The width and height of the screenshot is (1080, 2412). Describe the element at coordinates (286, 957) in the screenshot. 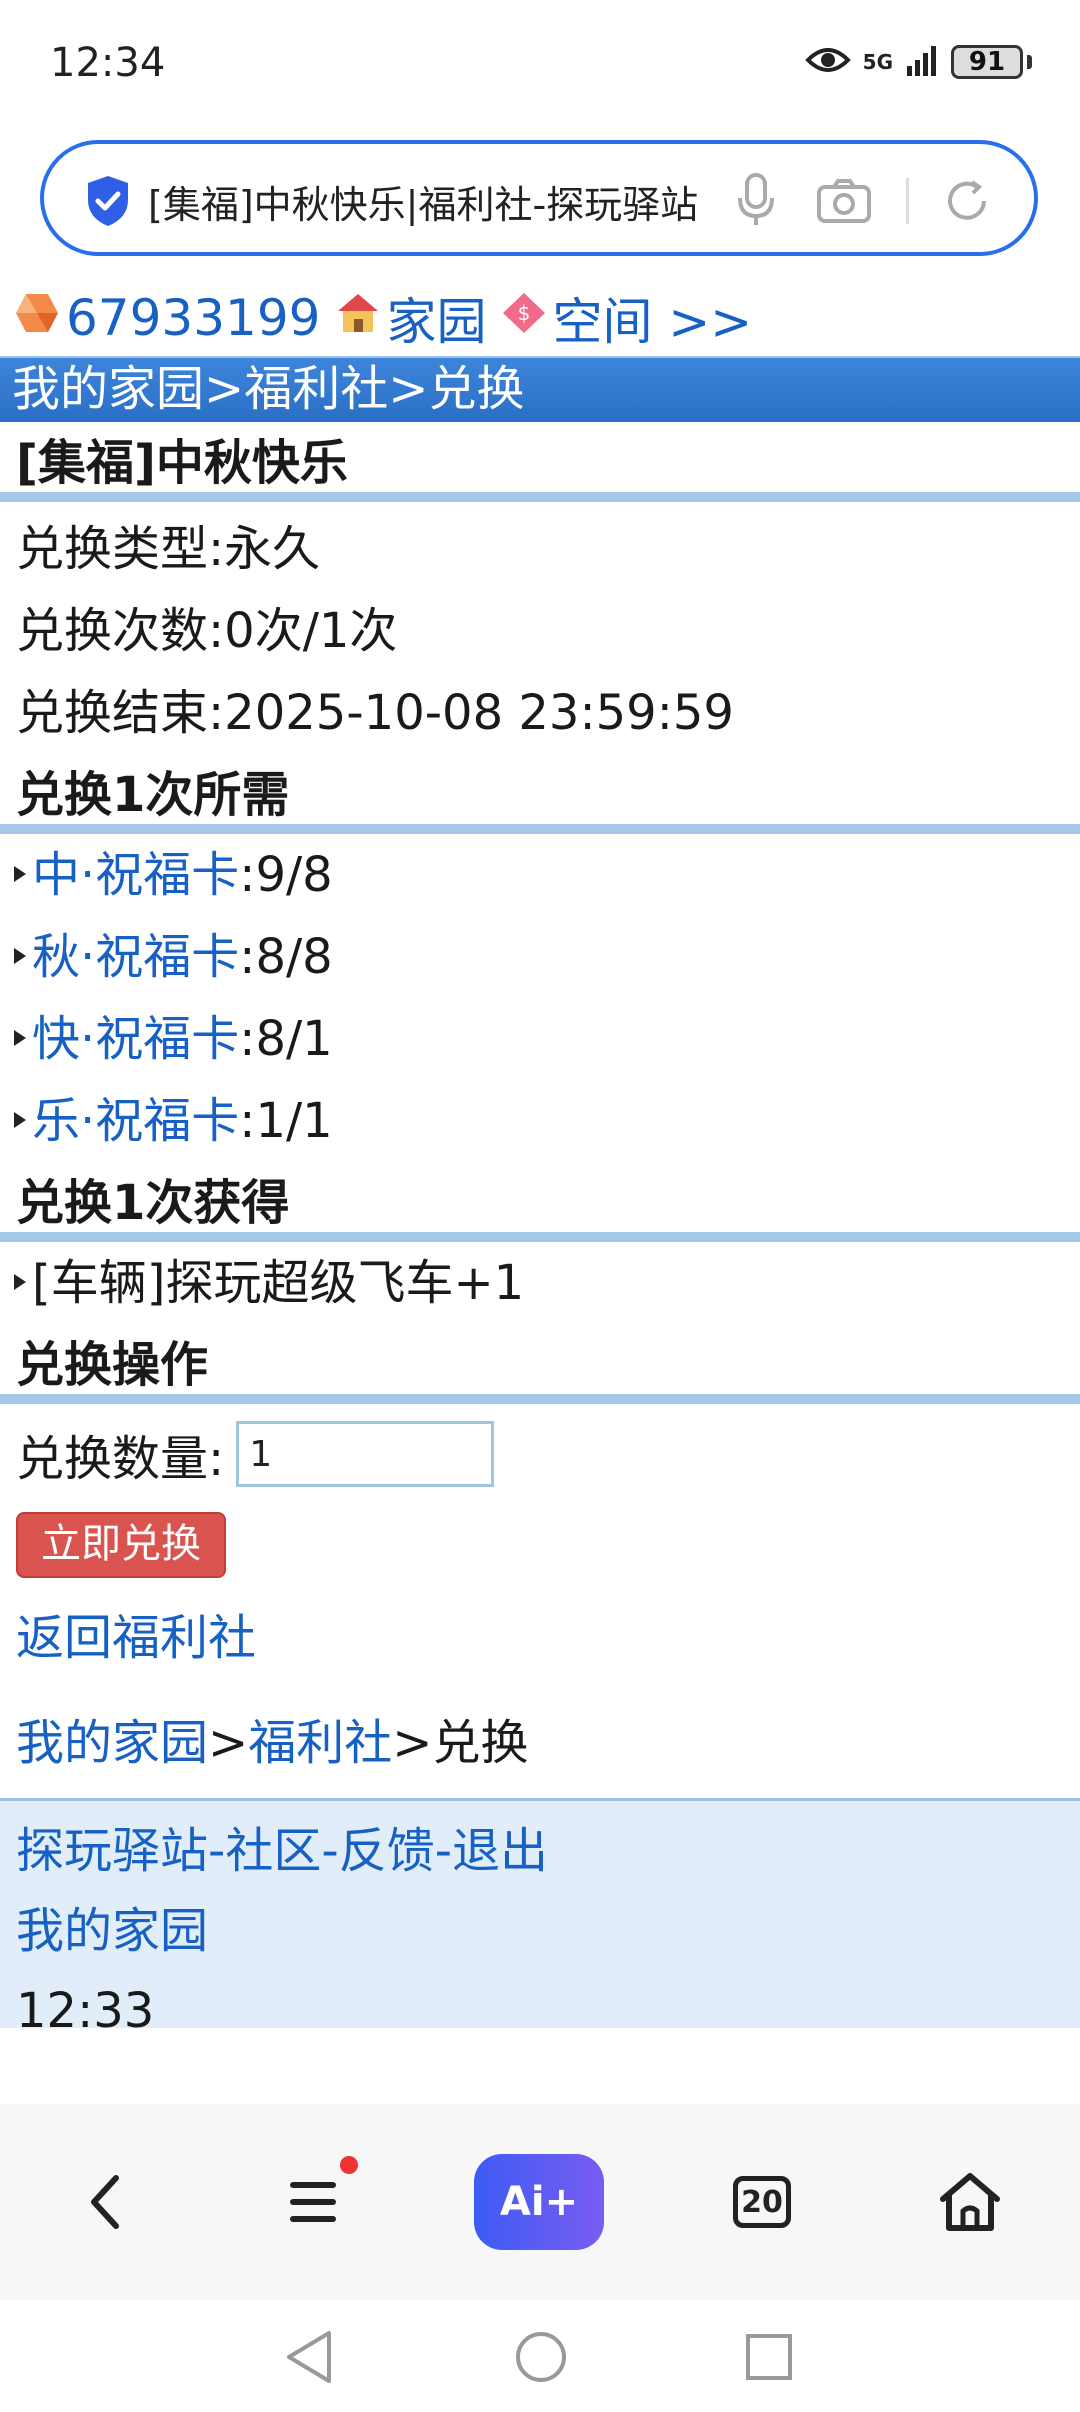

I see `card-value: :8/8` at that location.